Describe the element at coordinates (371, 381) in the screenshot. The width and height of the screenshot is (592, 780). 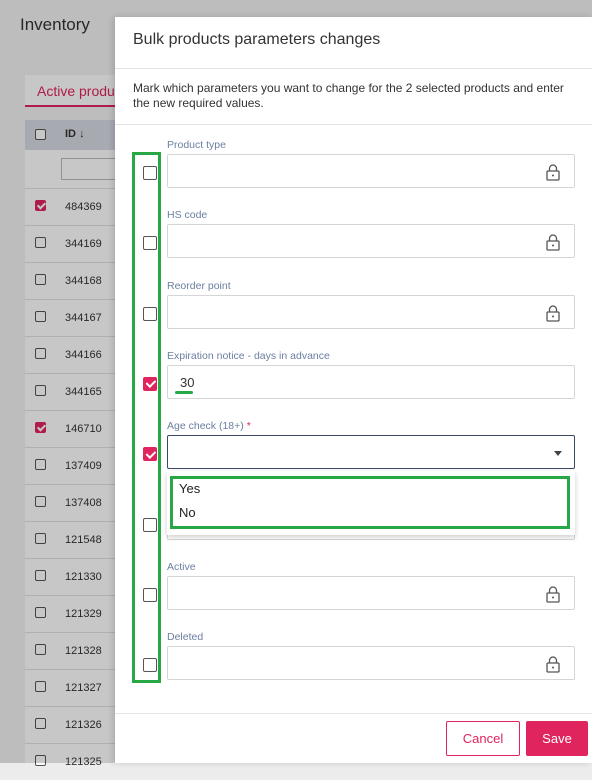
I see `field-input: 30` at that location.